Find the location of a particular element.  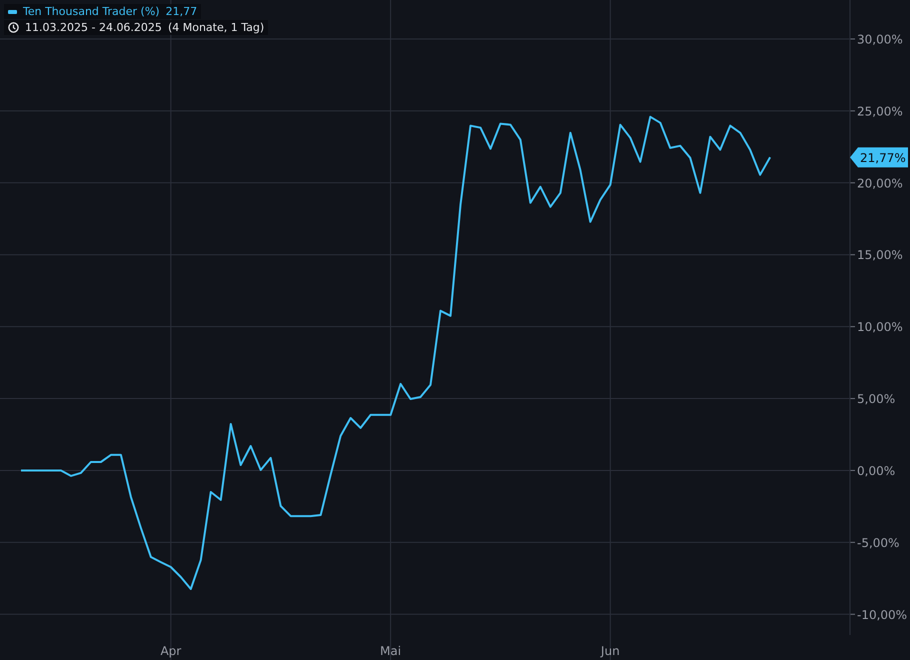

axis-label: 10,00% is located at coordinates (880, 327).